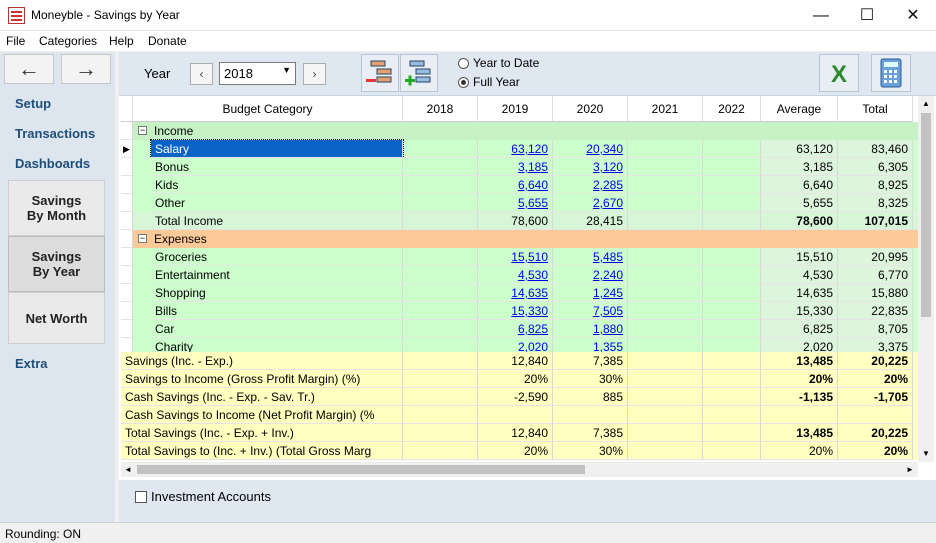 The image size is (936, 543). What do you see at coordinates (419, 73) in the screenshot?
I see `expand-tree-button` at bounding box center [419, 73].